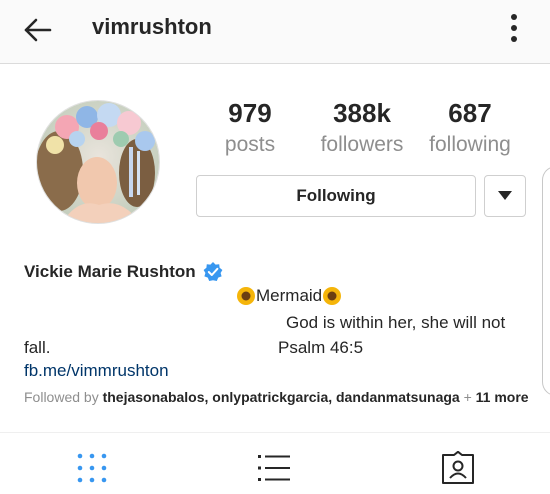 Image resolution: width=550 pixels, height=494 pixels. I want to click on bio-line-3-start: fall., so click(37, 347).